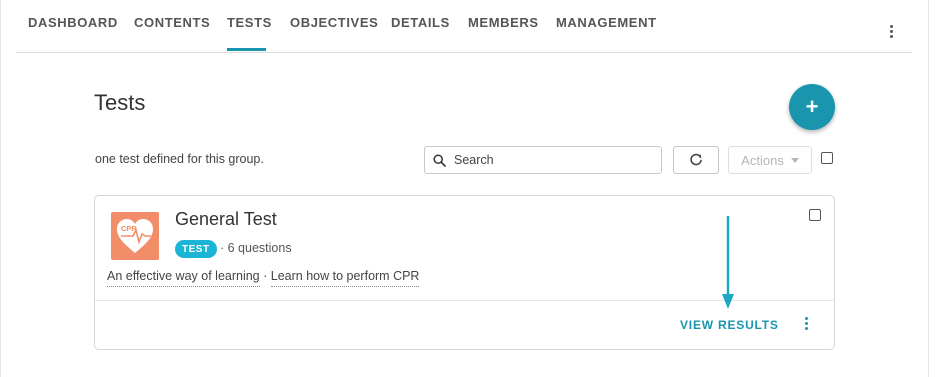  Describe the element at coordinates (183, 278) in the screenshot. I see `category-link: An effective way of learning` at that location.